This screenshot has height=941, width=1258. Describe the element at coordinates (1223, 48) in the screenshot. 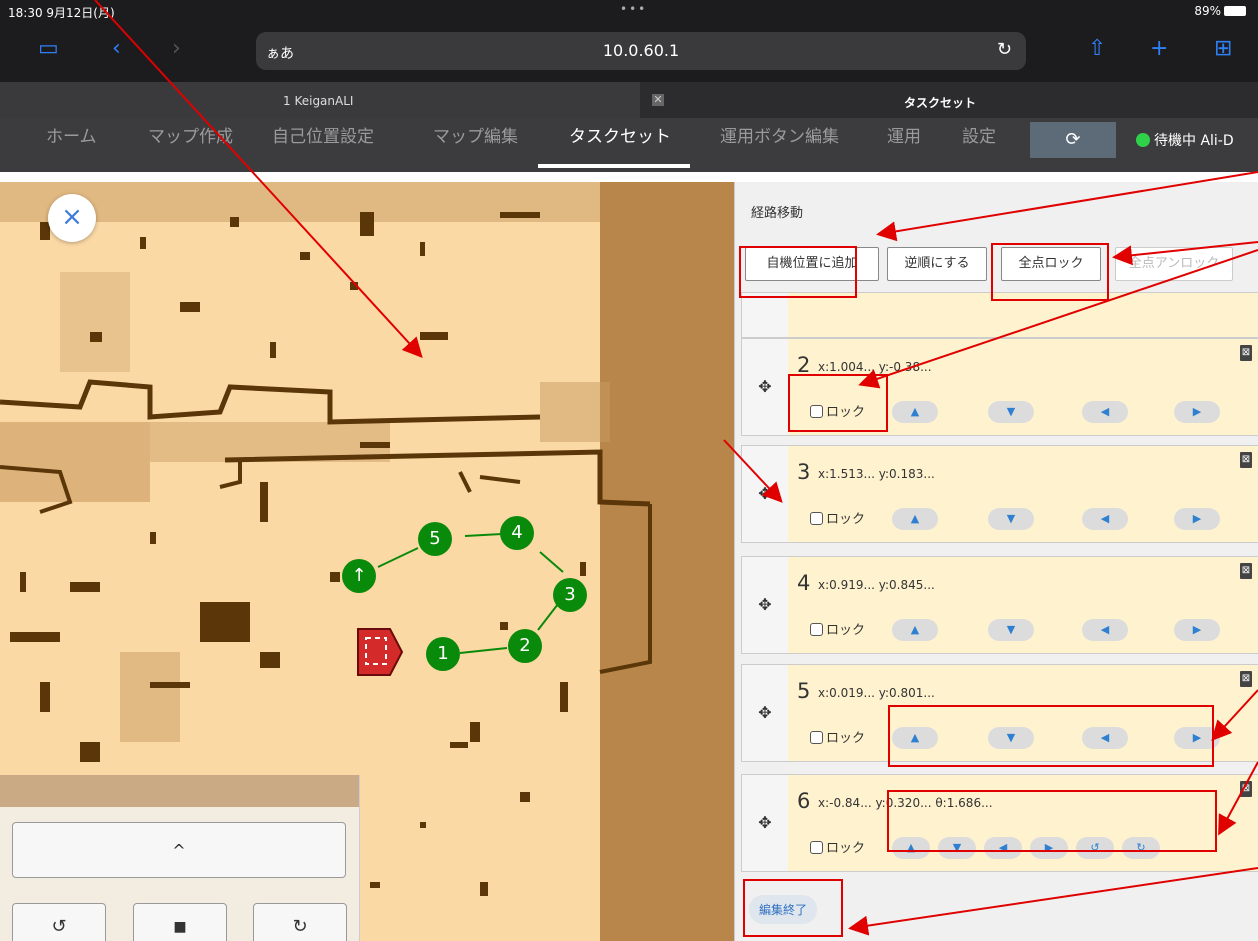

I see `tab-overview-icon: ⊞` at that location.